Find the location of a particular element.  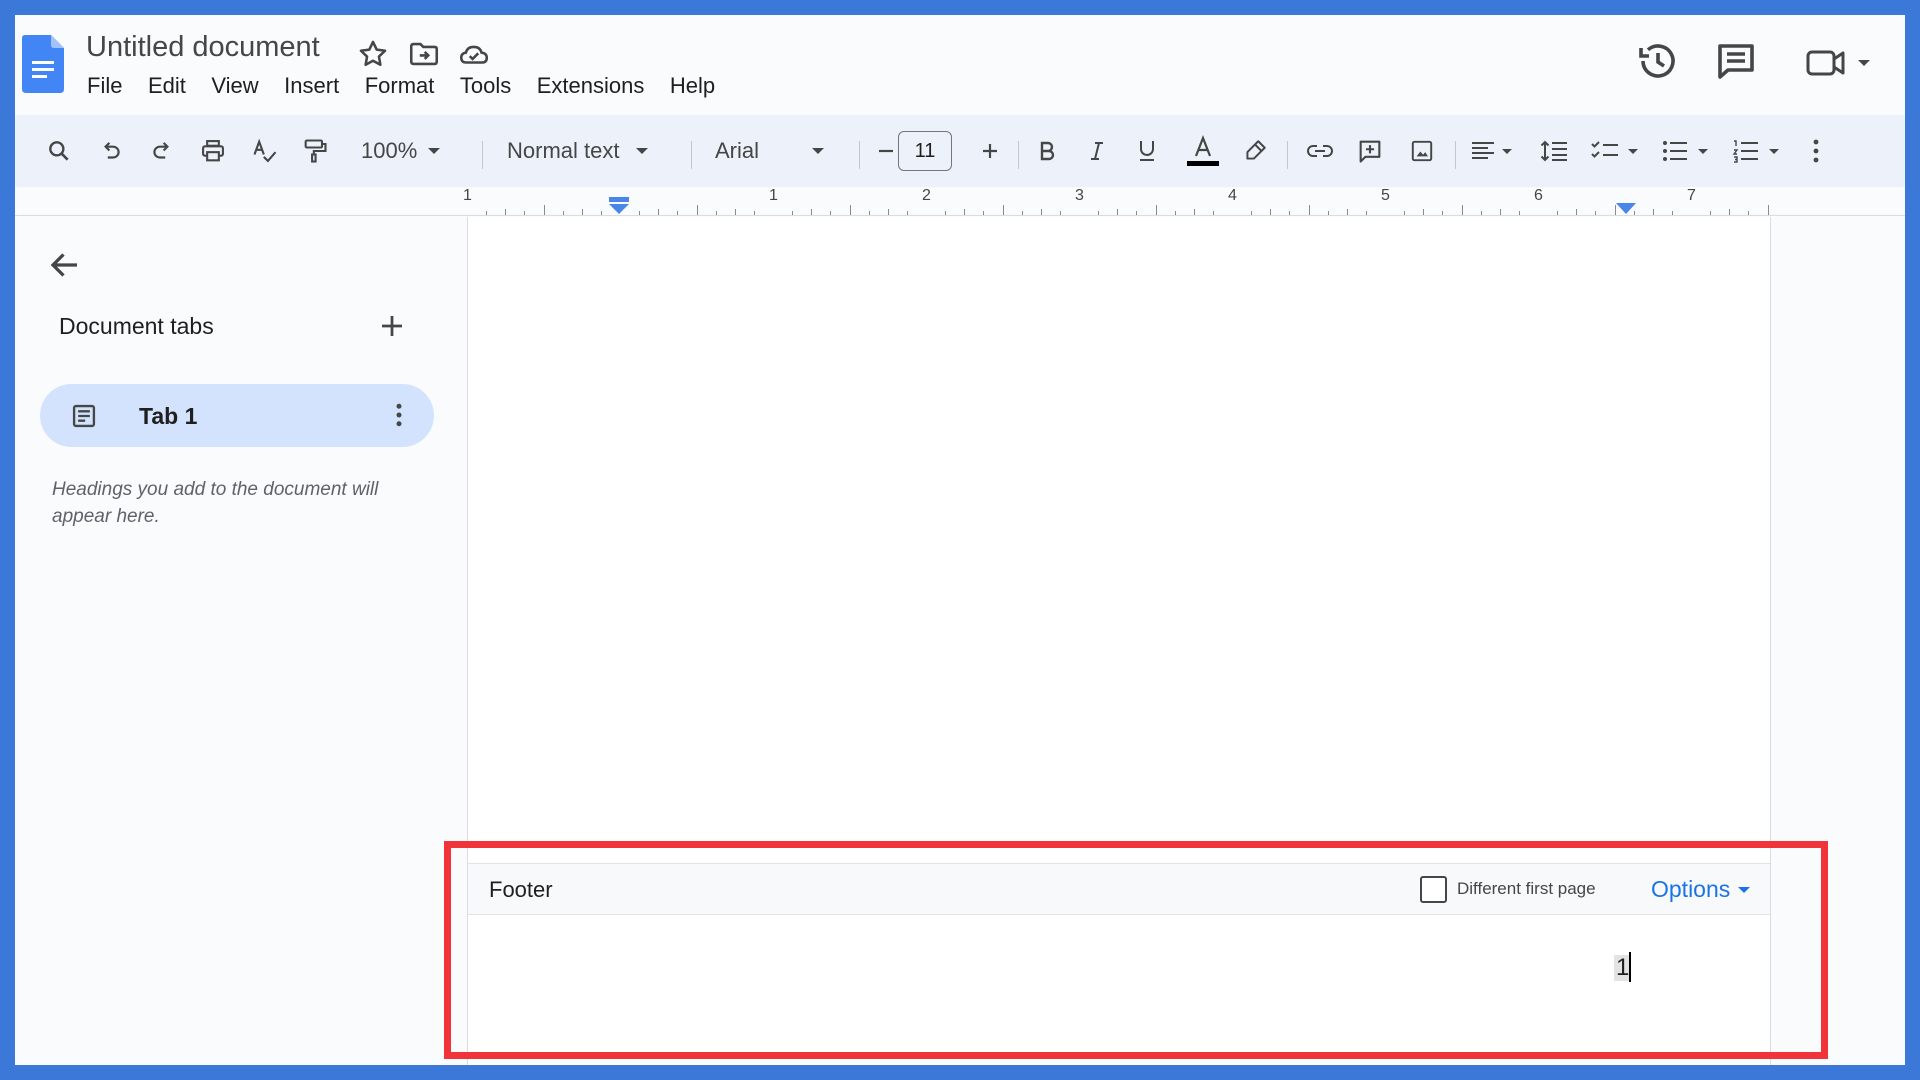

undo-icon is located at coordinates (112, 150).